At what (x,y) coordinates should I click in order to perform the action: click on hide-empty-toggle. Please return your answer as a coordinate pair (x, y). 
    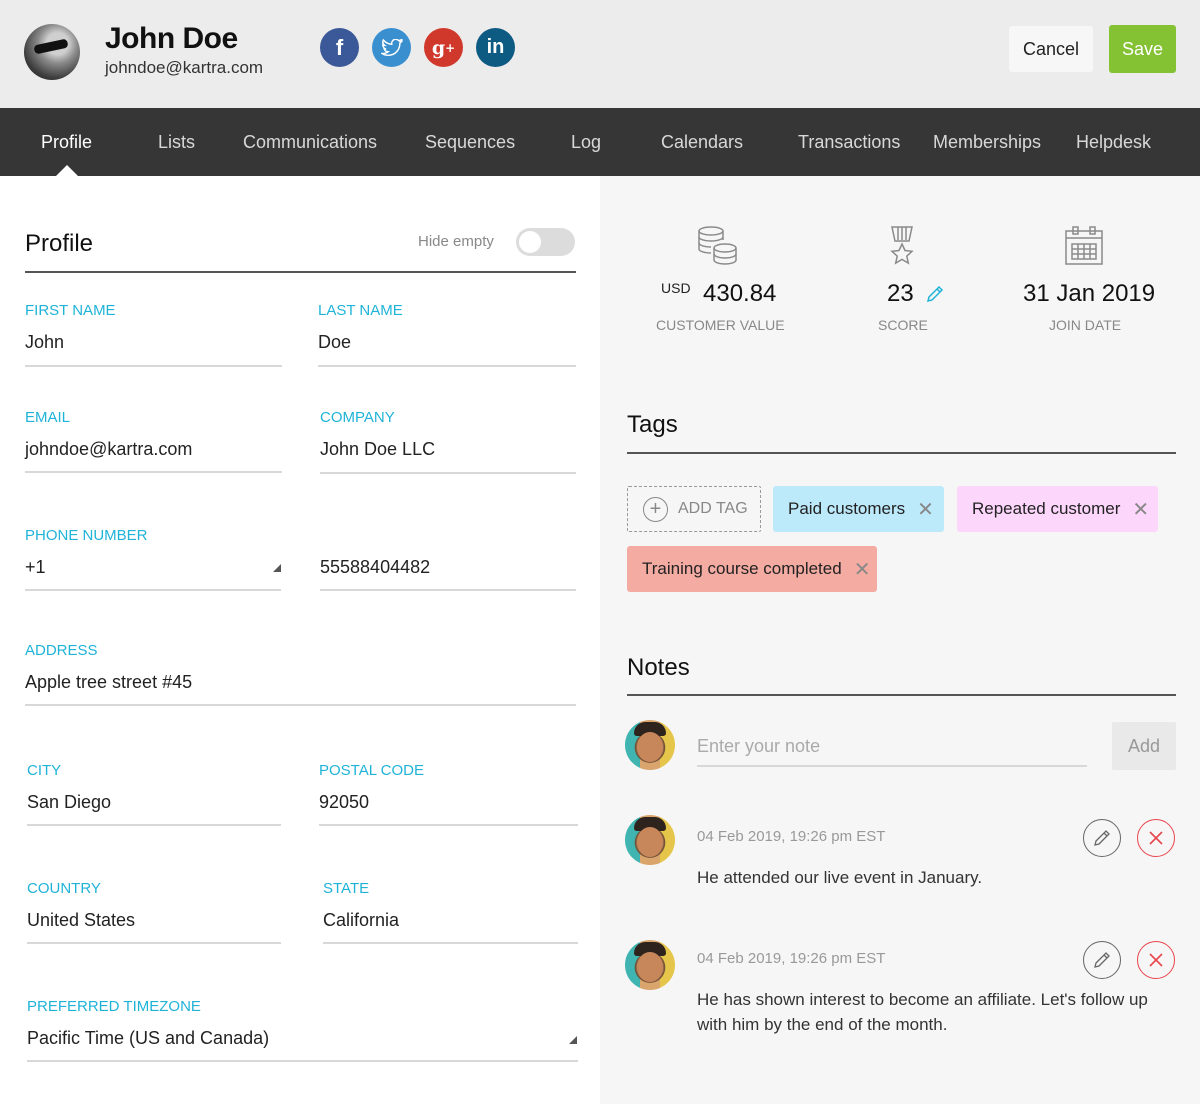
    Looking at the image, I should click on (545, 242).